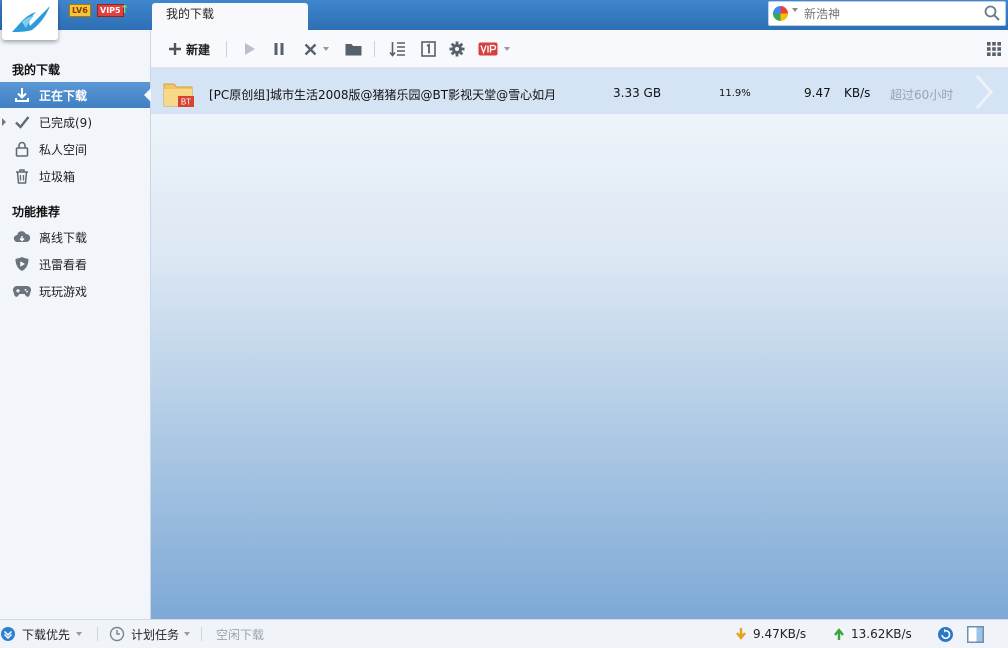 The height and width of the screenshot is (648, 1008). What do you see at coordinates (488, 49) in the screenshot?
I see `vip-icon` at bounding box center [488, 49].